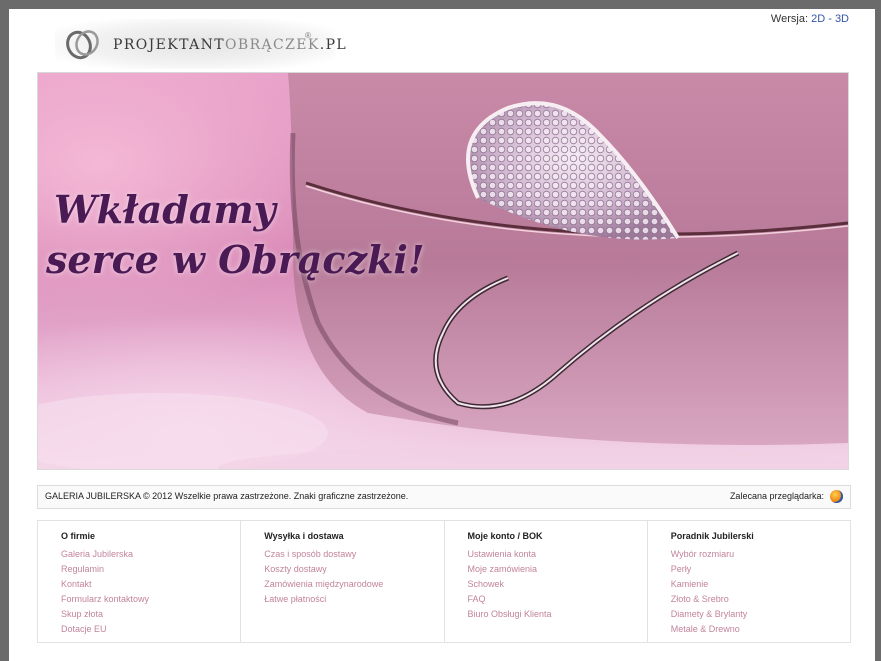 The image size is (881, 661). What do you see at coordinates (150, 614) in the screenshot?
I see `footer-link: Skup złota` at bounding box center [150, 614].